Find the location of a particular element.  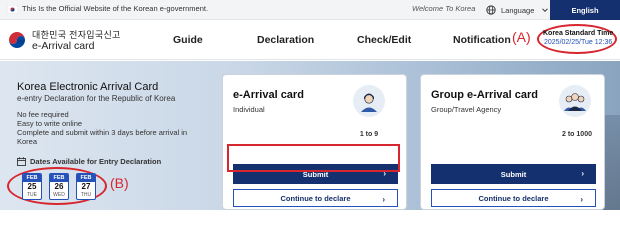

date-weekday: THU is located at coordinates (86, 195).